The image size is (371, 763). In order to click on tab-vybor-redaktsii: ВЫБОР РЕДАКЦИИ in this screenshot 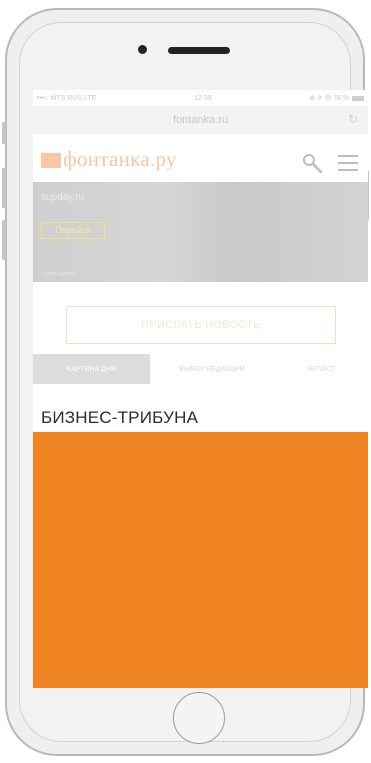, I will do `click(212, 369)`.